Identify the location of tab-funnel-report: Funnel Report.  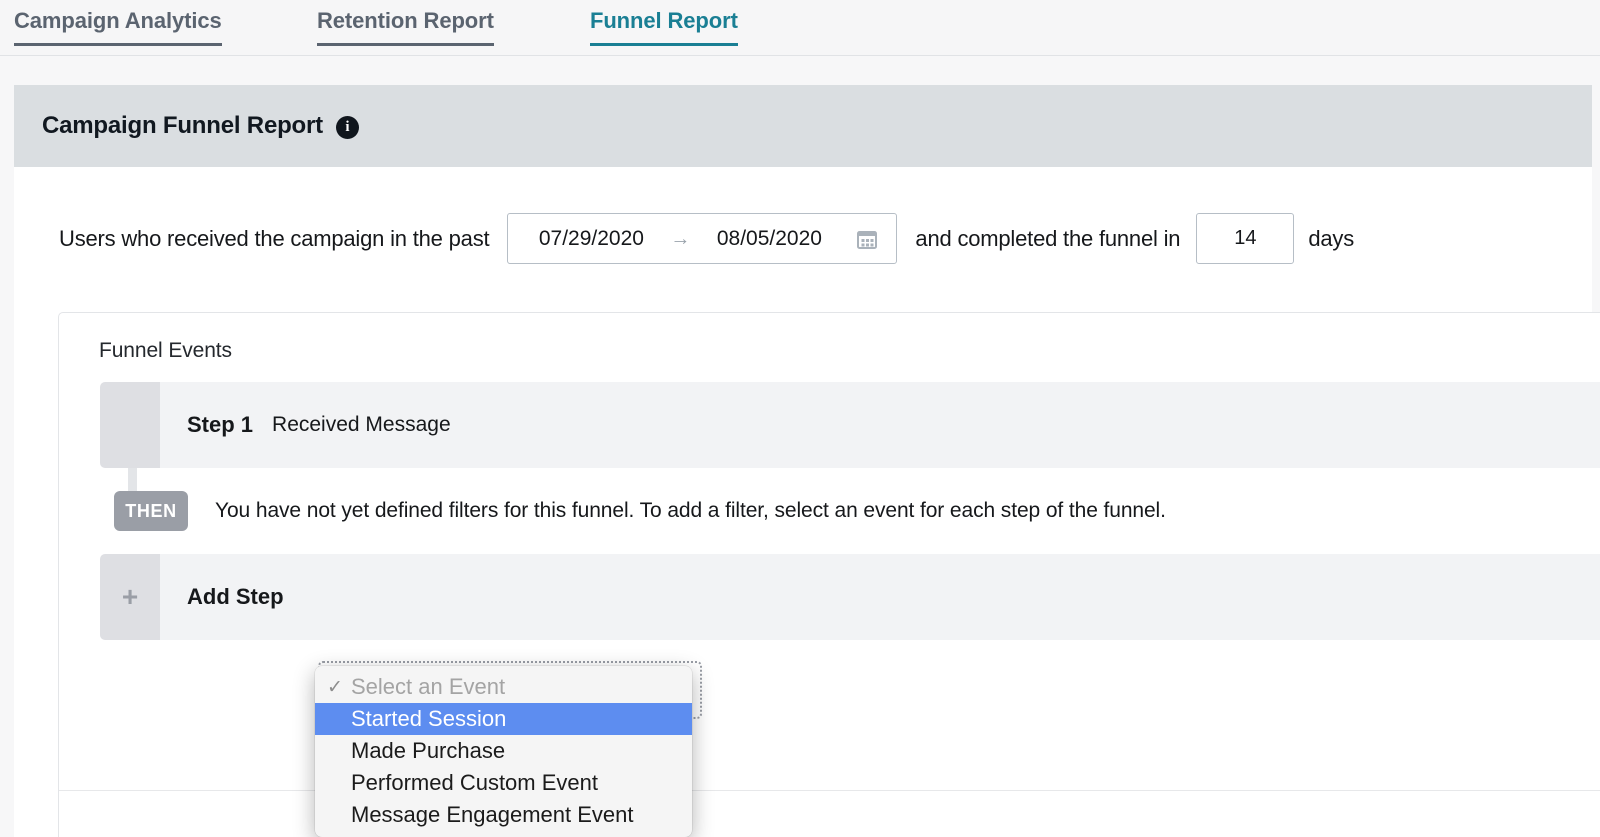
(664, 27).